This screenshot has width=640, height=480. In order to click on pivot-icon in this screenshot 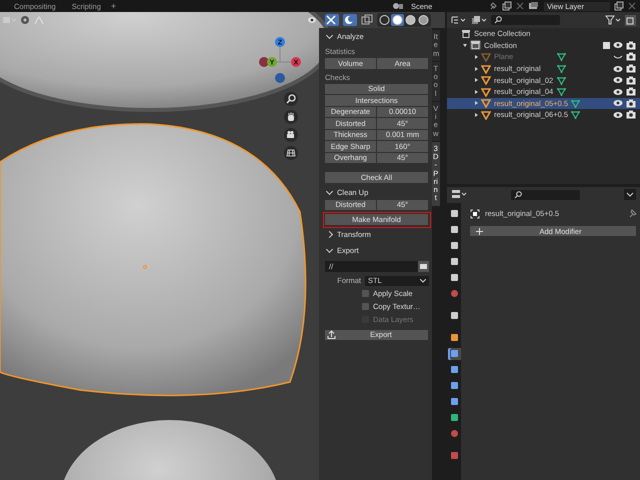, I will do `click(25, 20)`.